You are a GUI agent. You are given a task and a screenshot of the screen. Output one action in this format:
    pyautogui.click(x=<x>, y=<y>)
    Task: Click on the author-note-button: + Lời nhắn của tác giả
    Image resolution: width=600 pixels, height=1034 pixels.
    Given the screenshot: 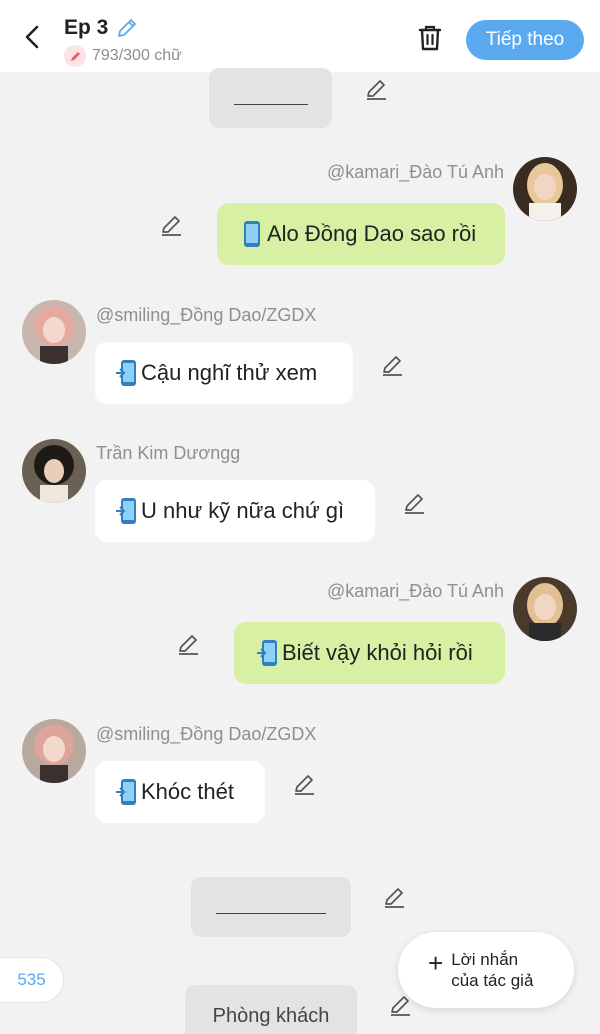 What is the action you would take?
    pyautogui.click(x=486, y=970)
    